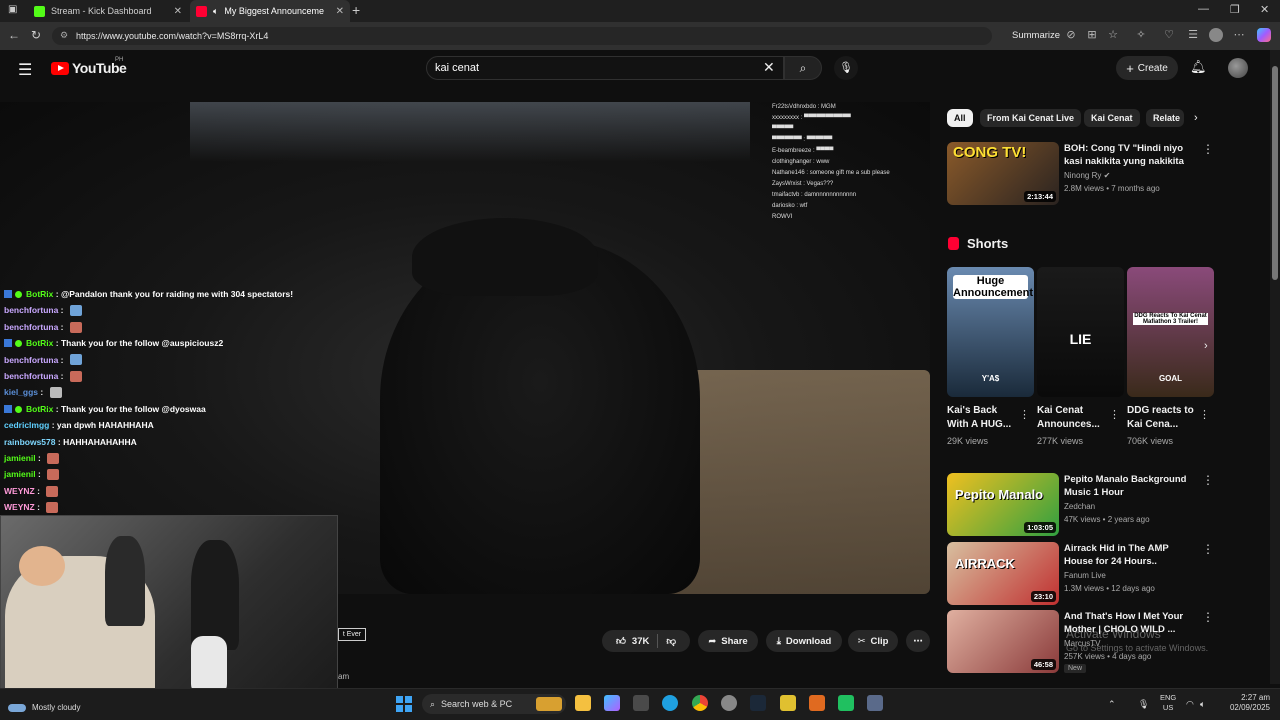 This screenshot has width=1280, height=720. Describe the element at coordinates (1003, 504) in the screenshot. I see `video-thumbnail: Pepito Manalo 1:03:05` at that location.